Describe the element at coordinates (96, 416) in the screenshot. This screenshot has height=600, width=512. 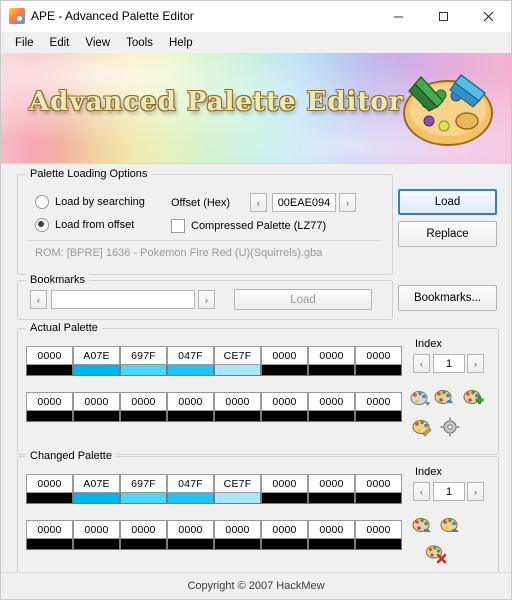
I see `actual-swatch-9-color` at that location.